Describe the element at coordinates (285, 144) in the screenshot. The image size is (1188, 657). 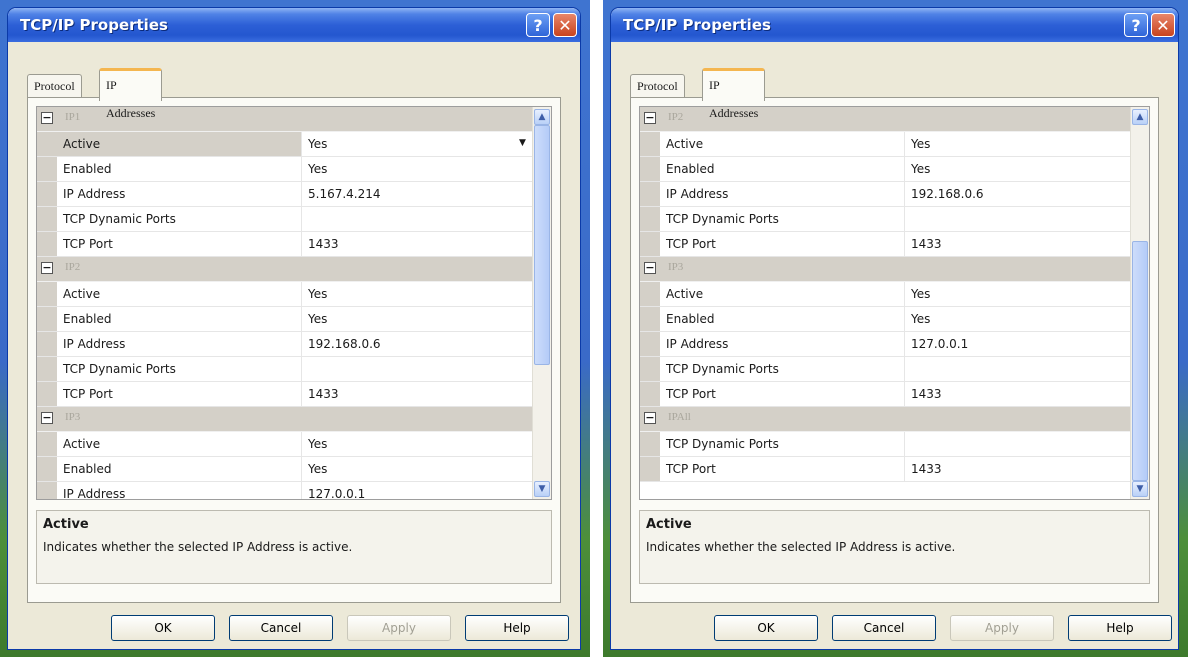
I see `property-row: Active Yes ▼` at that location.